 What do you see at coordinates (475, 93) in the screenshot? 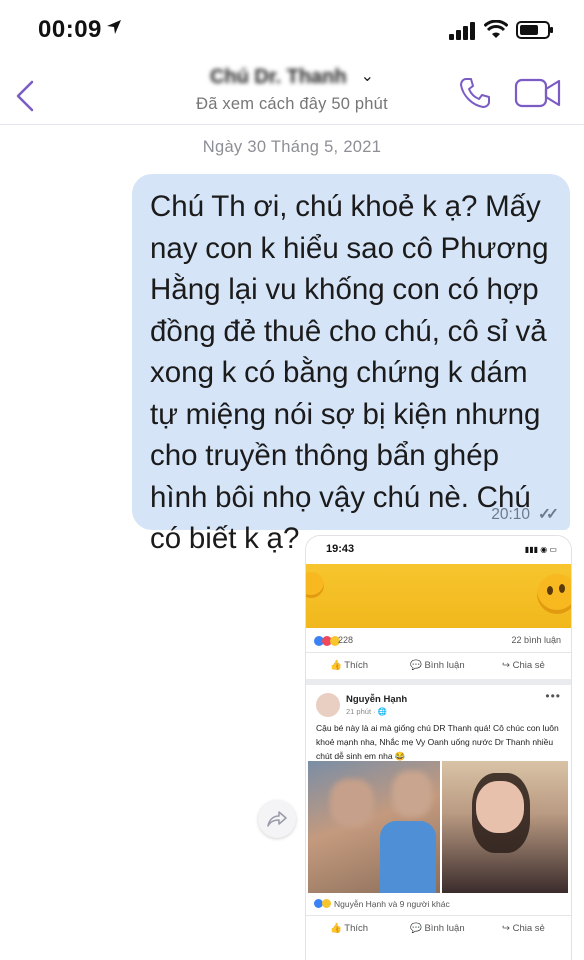
I see `phone-icon` at bounding box center [475, 93].